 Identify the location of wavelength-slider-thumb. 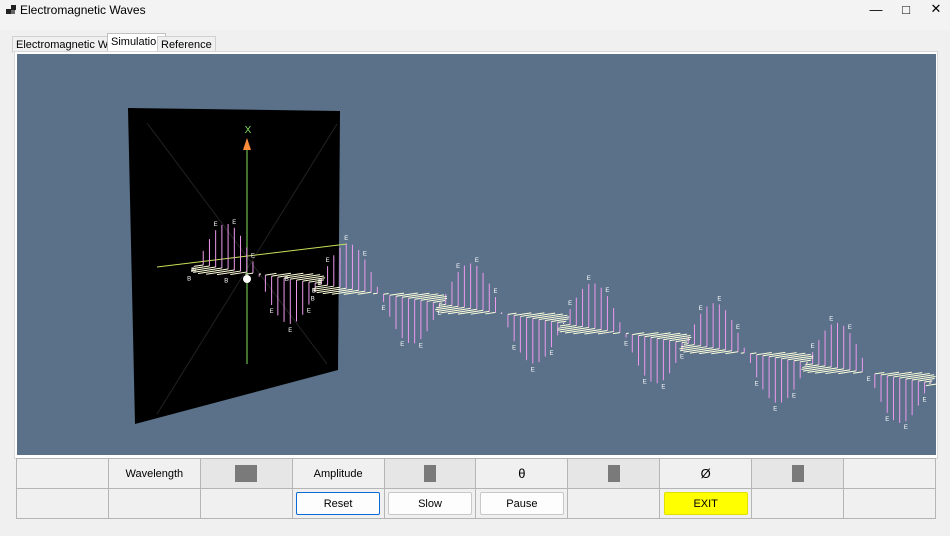
(246, 473).